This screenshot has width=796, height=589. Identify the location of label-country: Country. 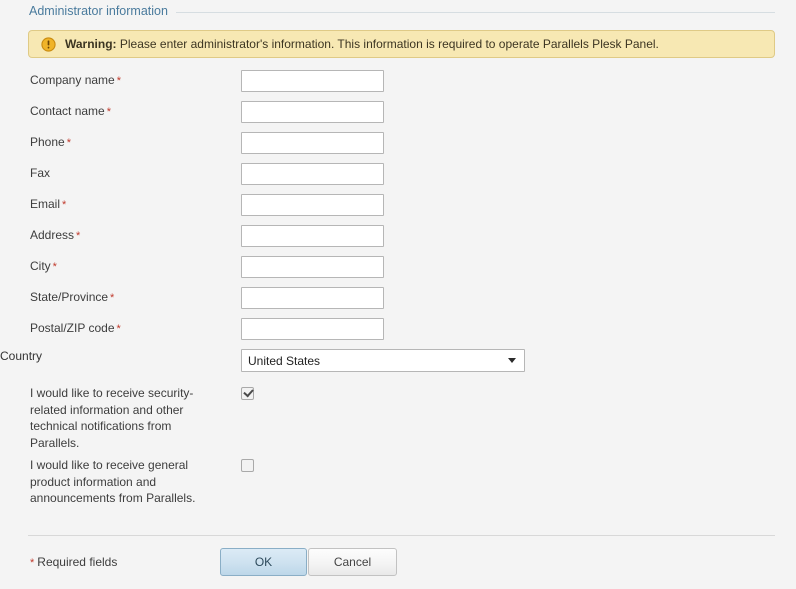
(21, 356).